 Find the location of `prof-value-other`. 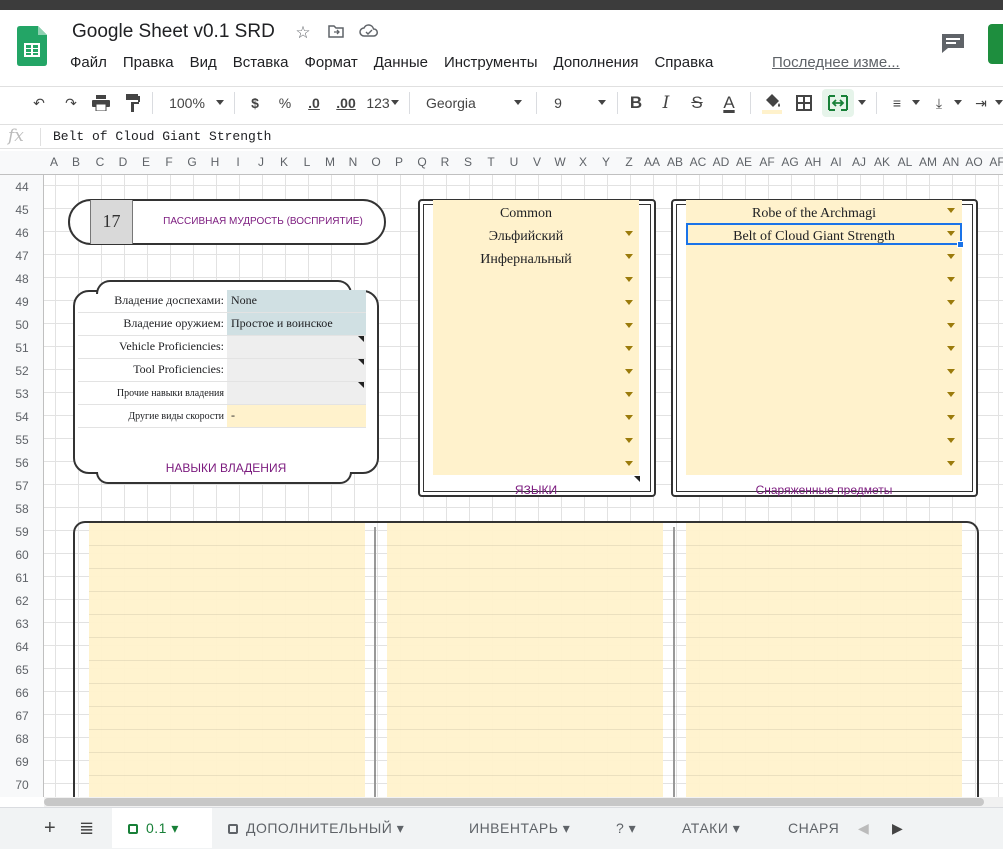

prof-value-other is located at coordinates (296, 393).